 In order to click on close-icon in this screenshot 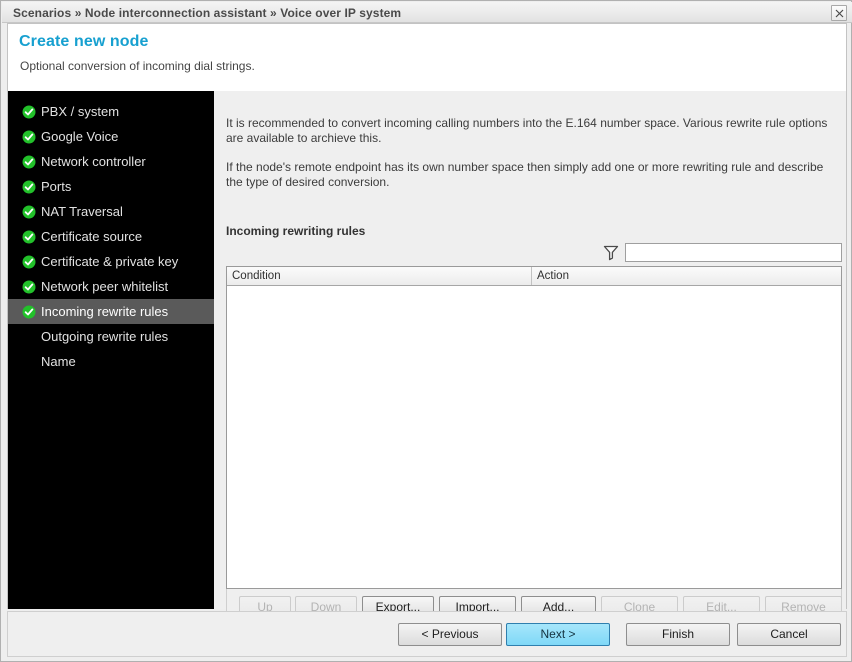, I will do `click(839, 13)`.